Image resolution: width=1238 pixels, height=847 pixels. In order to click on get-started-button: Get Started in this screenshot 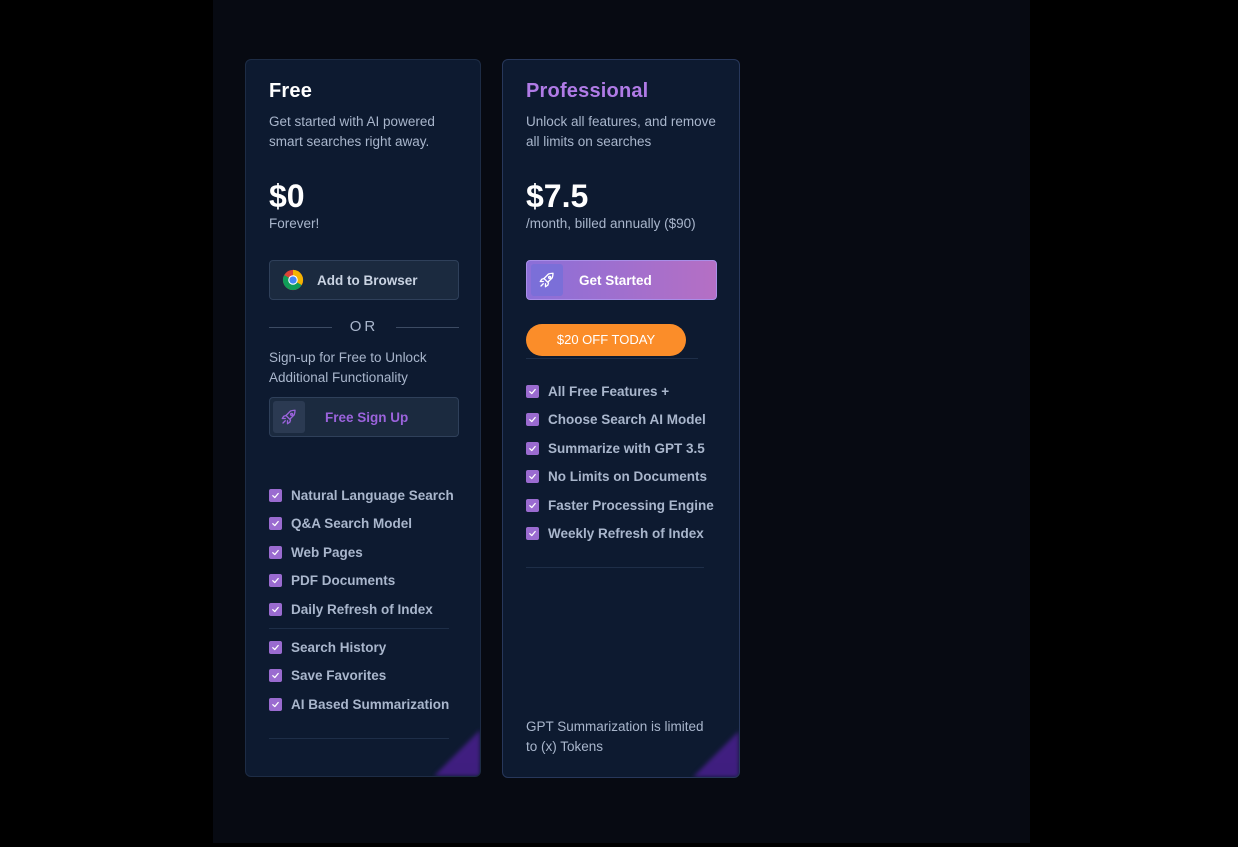, I will do `click(621, 280)`.